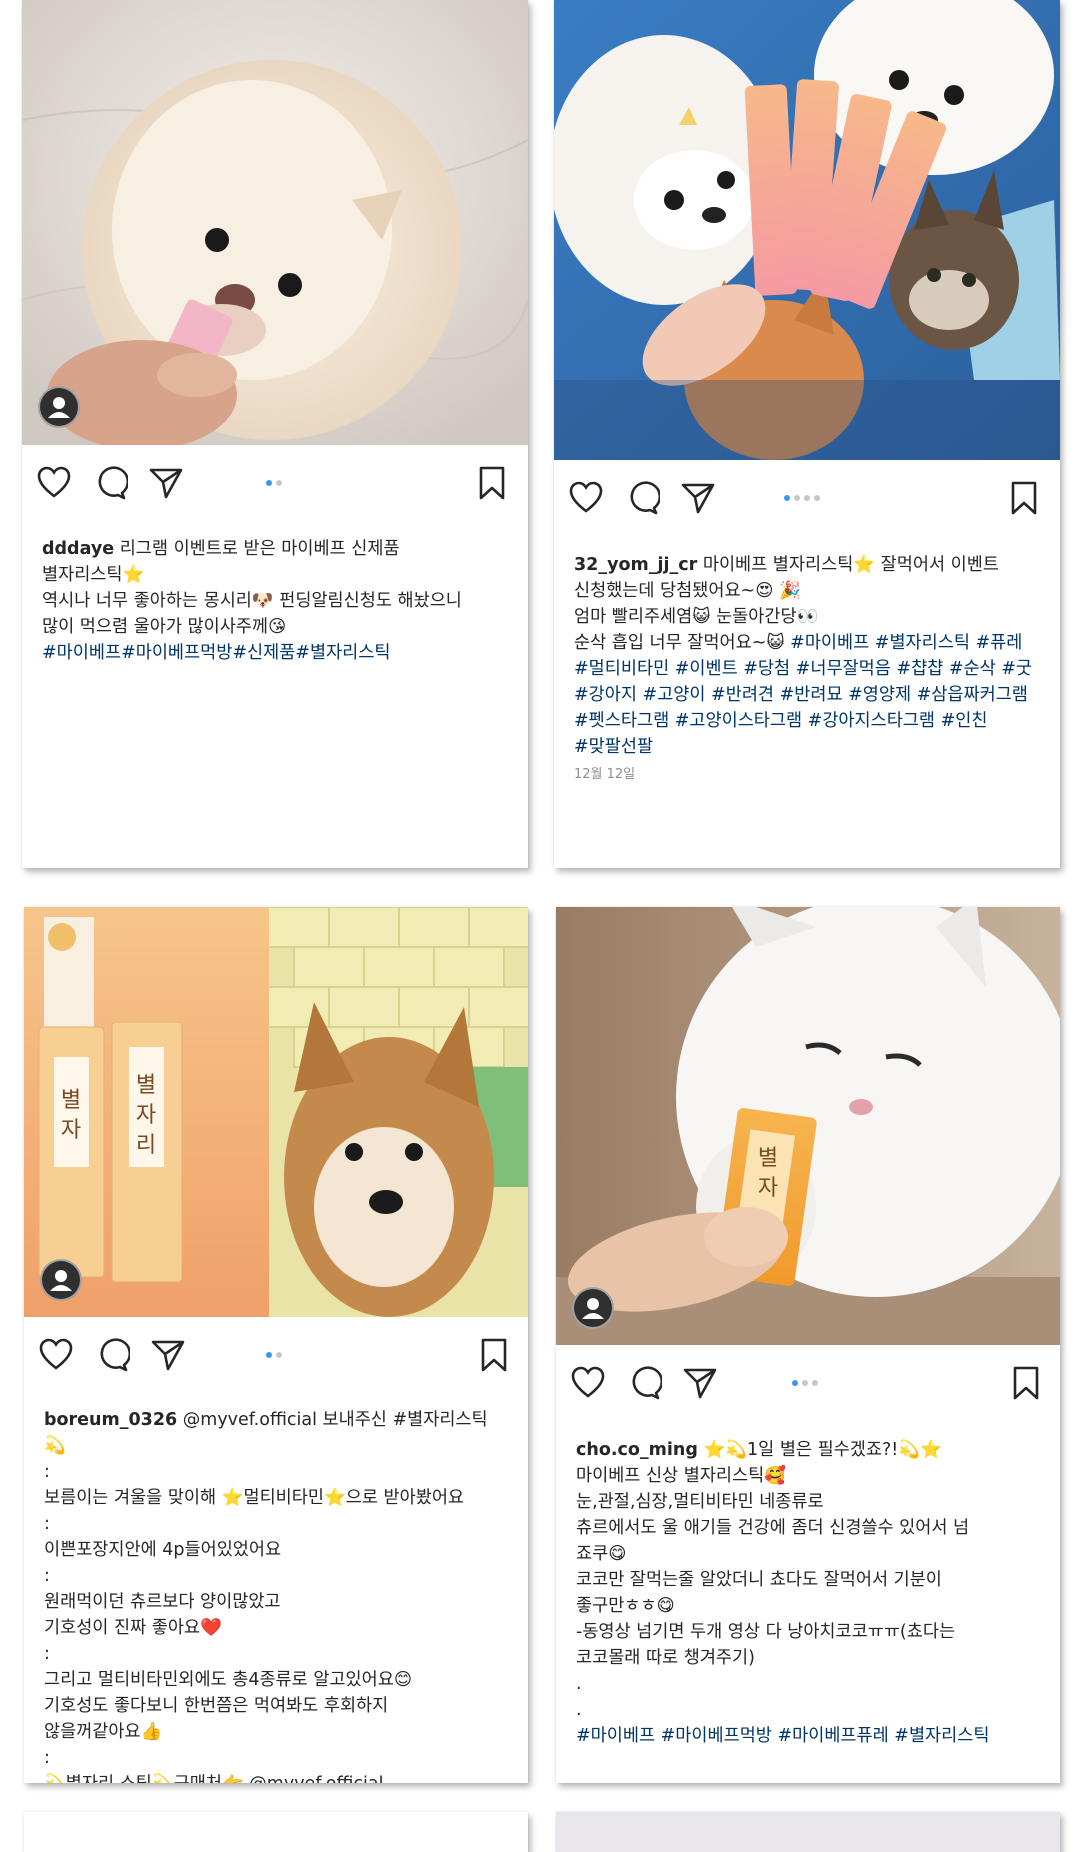 The width and height of the screenshot is (1080, 1852). Describe the element at coordinates (110, 1420) in the screenshot. I see `username: boreum_0326` at that location.